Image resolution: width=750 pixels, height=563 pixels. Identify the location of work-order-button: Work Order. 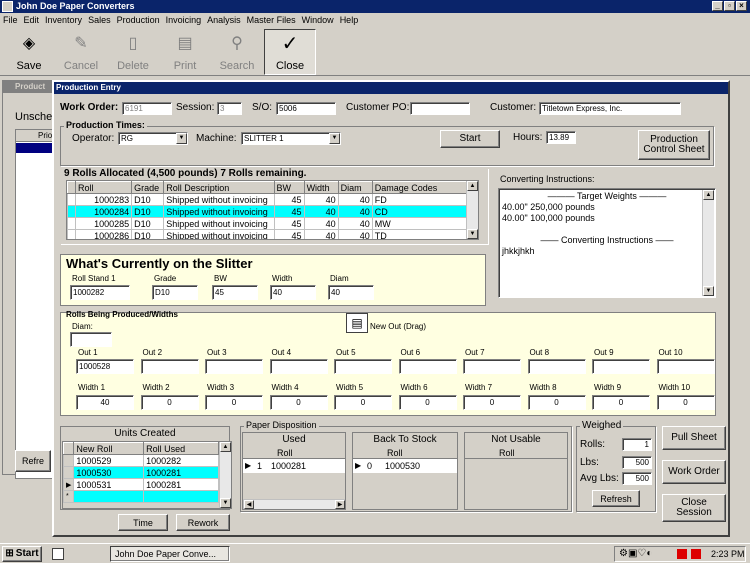
(694, 472).